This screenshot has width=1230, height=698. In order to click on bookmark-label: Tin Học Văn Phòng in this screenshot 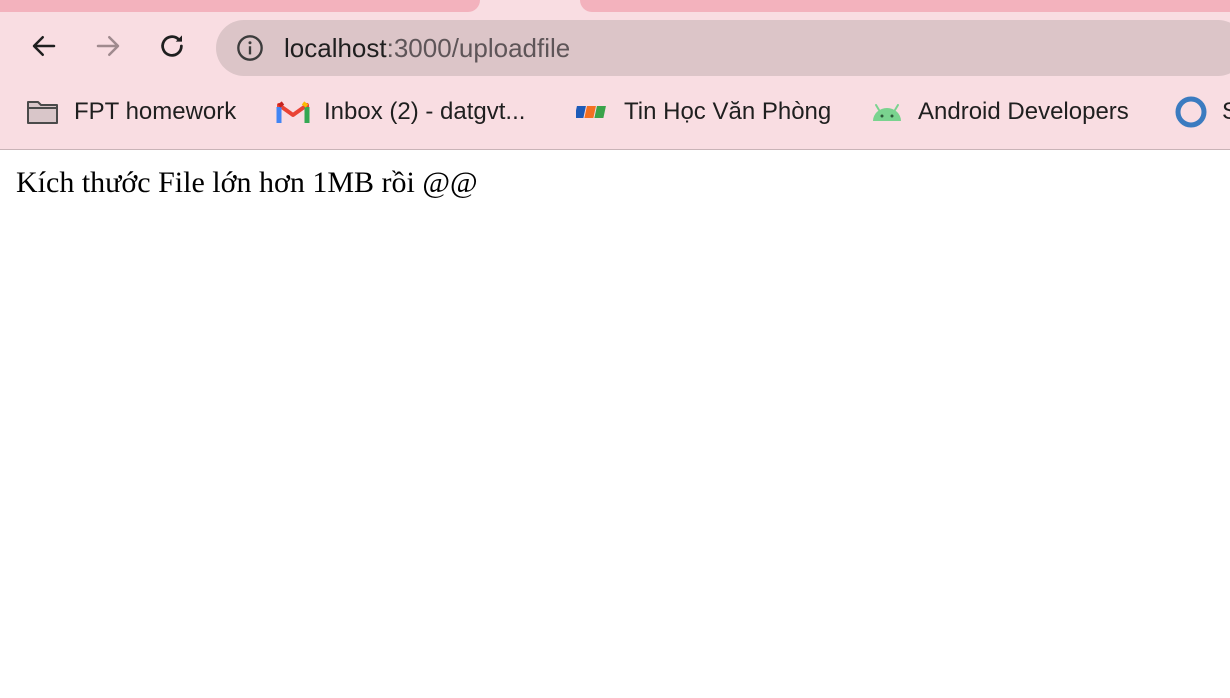, I will do `click(728, 111)`.